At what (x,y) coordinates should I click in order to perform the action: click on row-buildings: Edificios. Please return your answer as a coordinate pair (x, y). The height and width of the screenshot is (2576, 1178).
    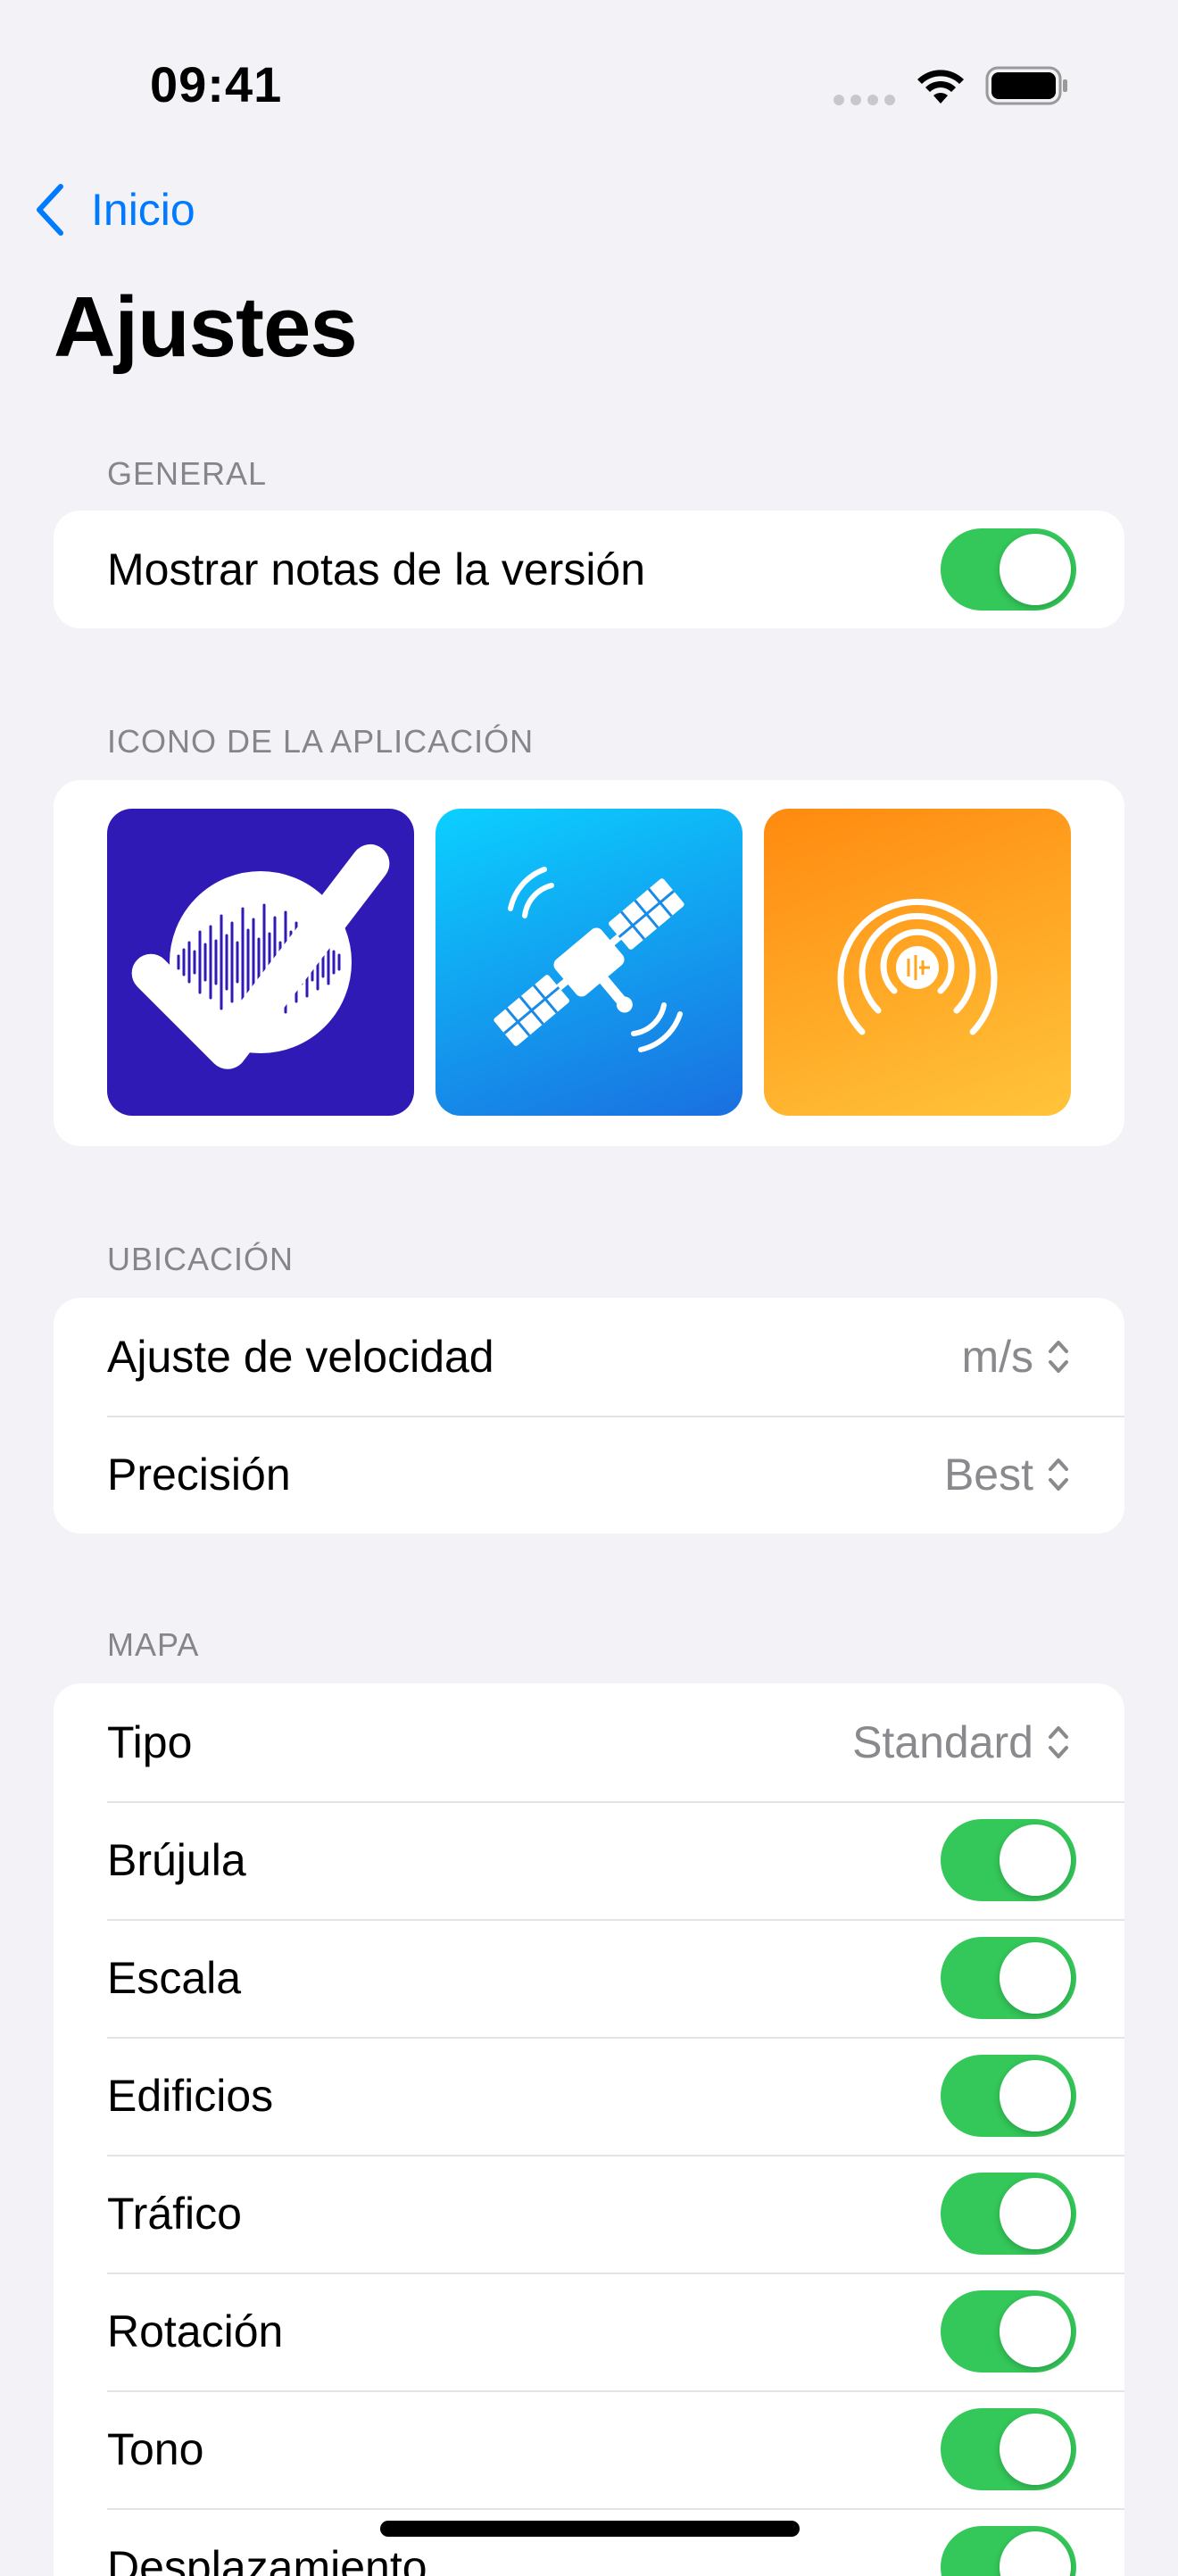
    Looking at the image, I should click on (589, 2096).